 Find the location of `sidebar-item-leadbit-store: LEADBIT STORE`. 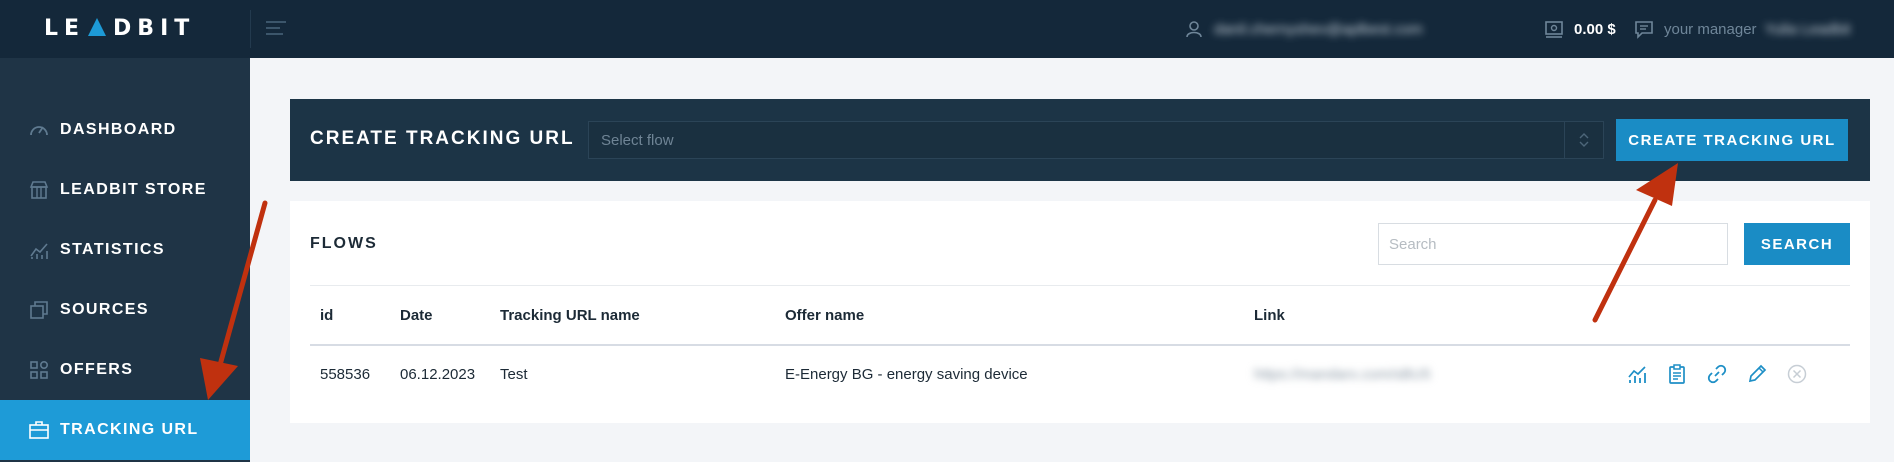

sidebar-item-leadbit-store: LEADBIT STORE is located at coordinates (125, 190).